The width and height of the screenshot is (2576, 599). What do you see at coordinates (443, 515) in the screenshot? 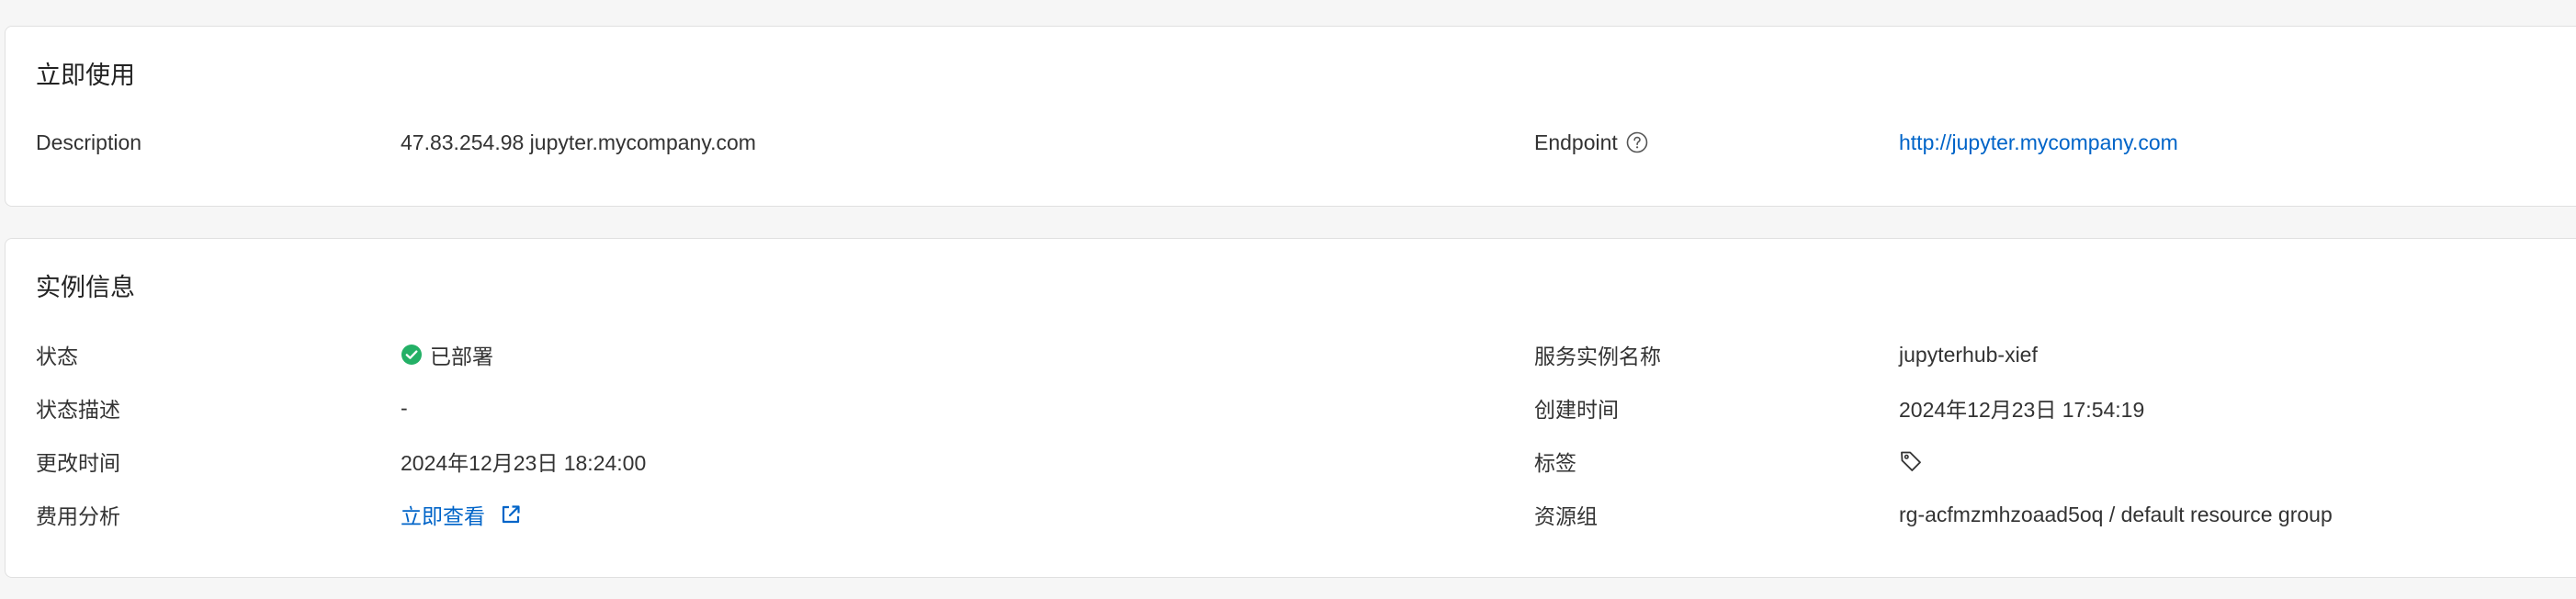
I see `view-cost-link: 立即查看` at bounding box center [443, 515].